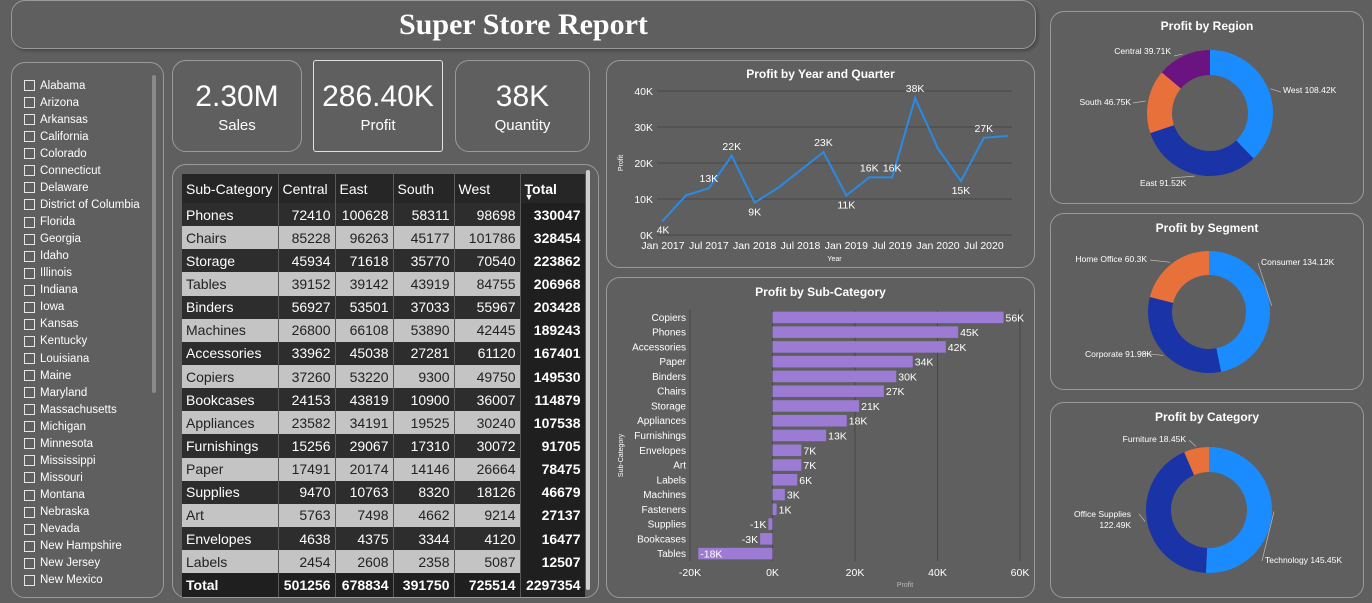 The image size is (1372, 603). Describe the element at coordinates (89, 529) in the screenshot. I see `slicer-item: Nevada` at that location.